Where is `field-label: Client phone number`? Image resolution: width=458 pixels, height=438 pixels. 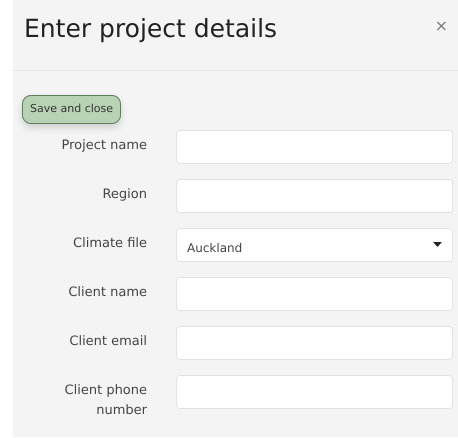
field-label: Client phone number is located at coordinates (105, 401).